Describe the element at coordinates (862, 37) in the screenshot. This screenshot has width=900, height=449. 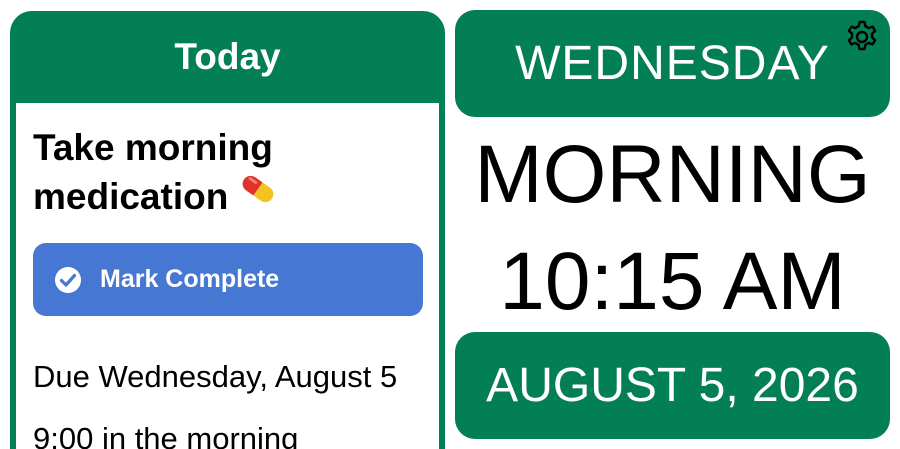
I see `gear-icon` at that location.